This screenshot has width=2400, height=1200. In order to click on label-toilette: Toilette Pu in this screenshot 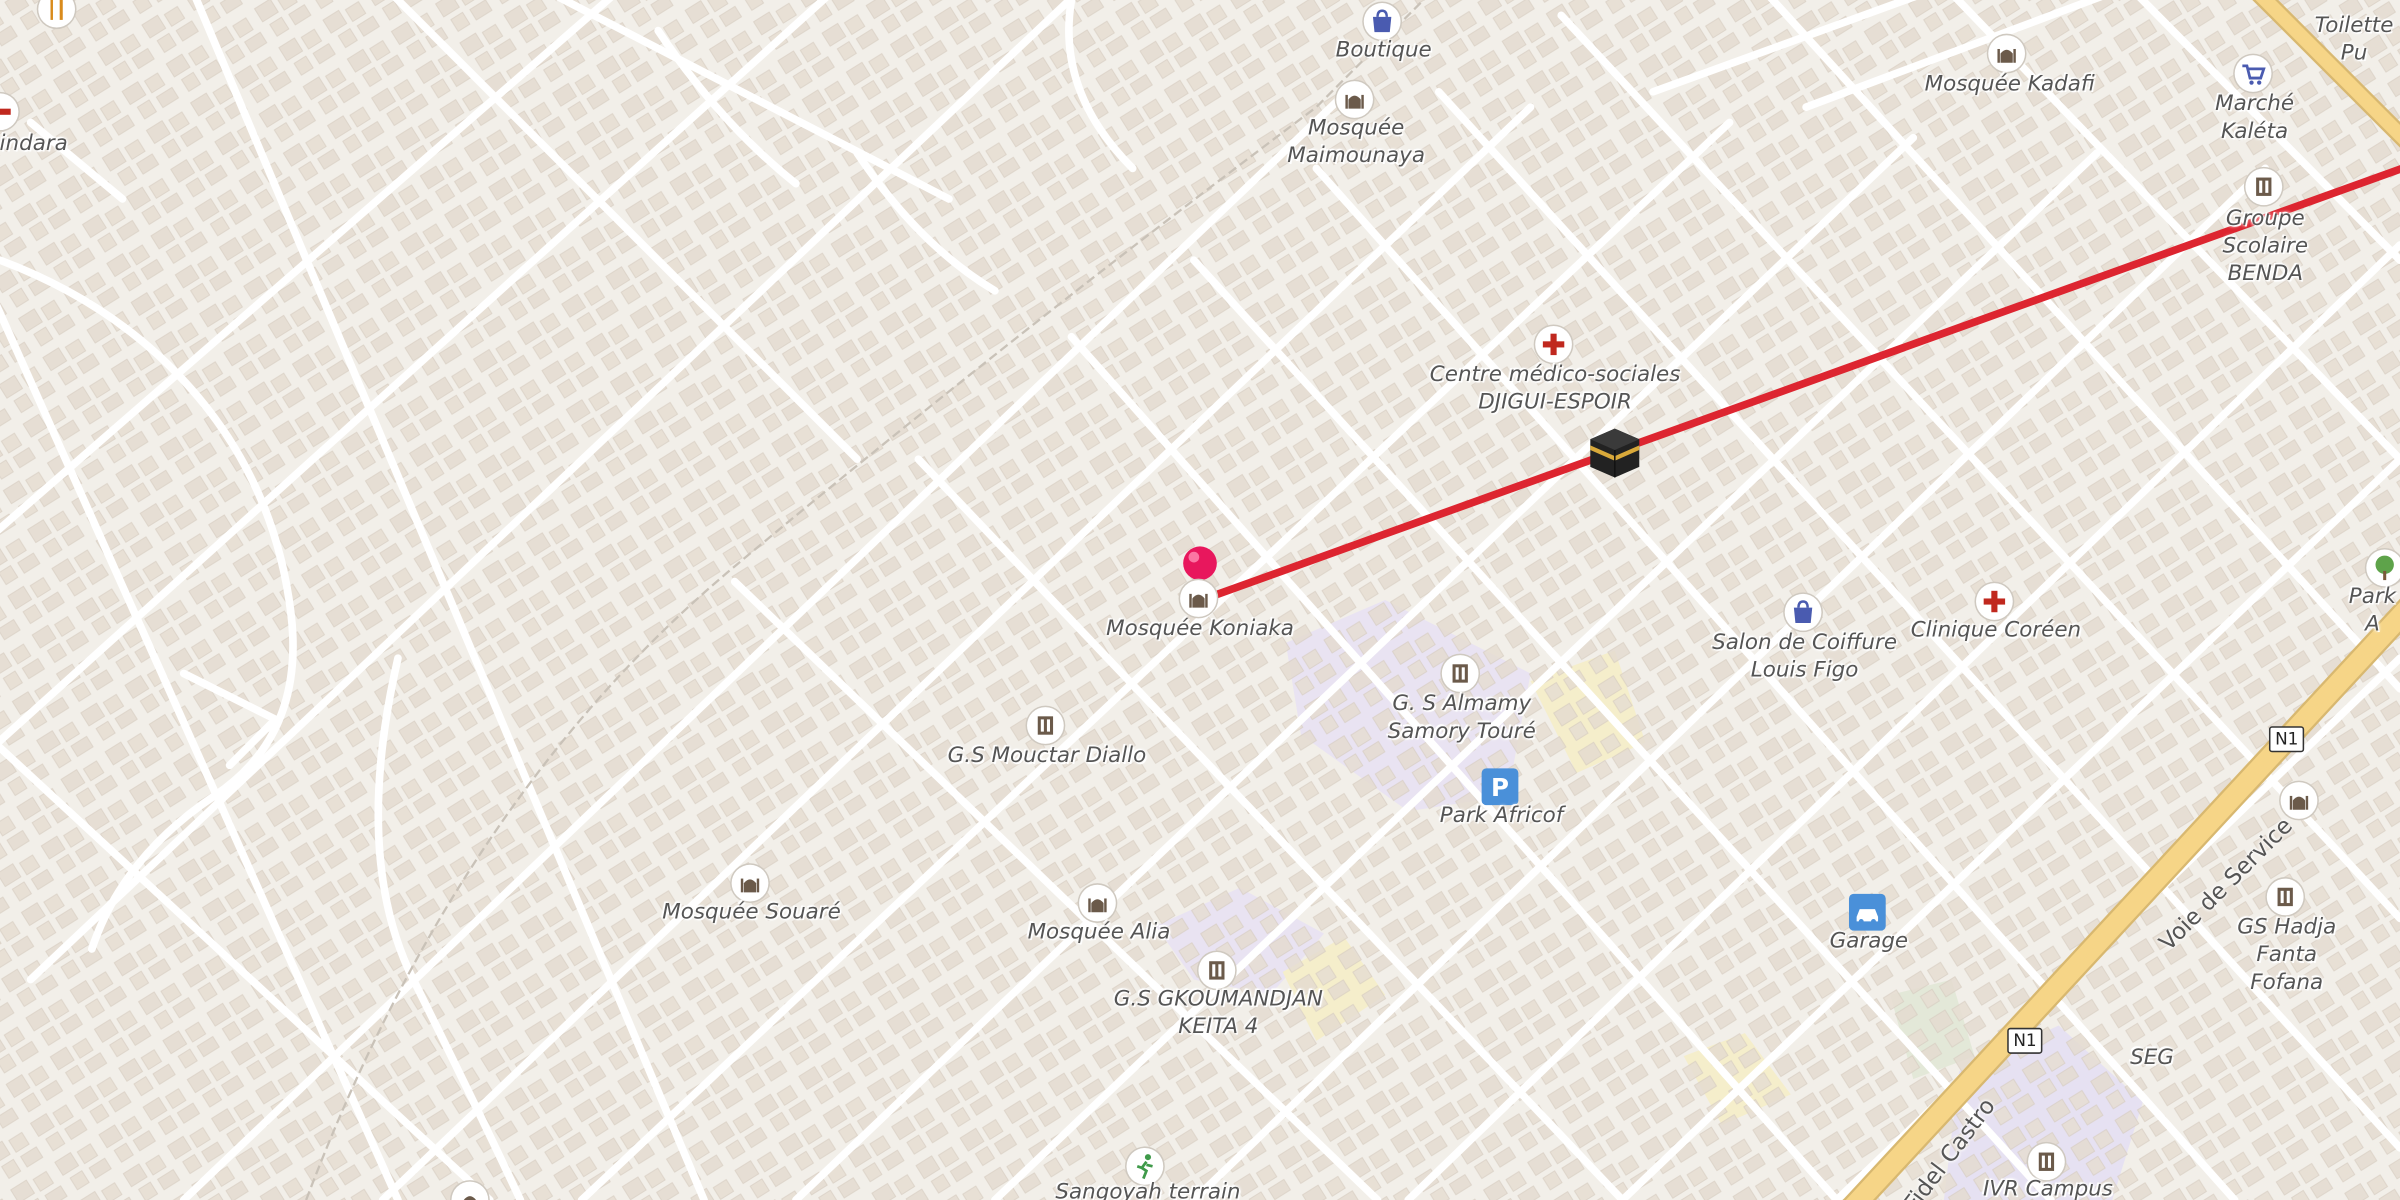, I will do `click(2354, 39)`.